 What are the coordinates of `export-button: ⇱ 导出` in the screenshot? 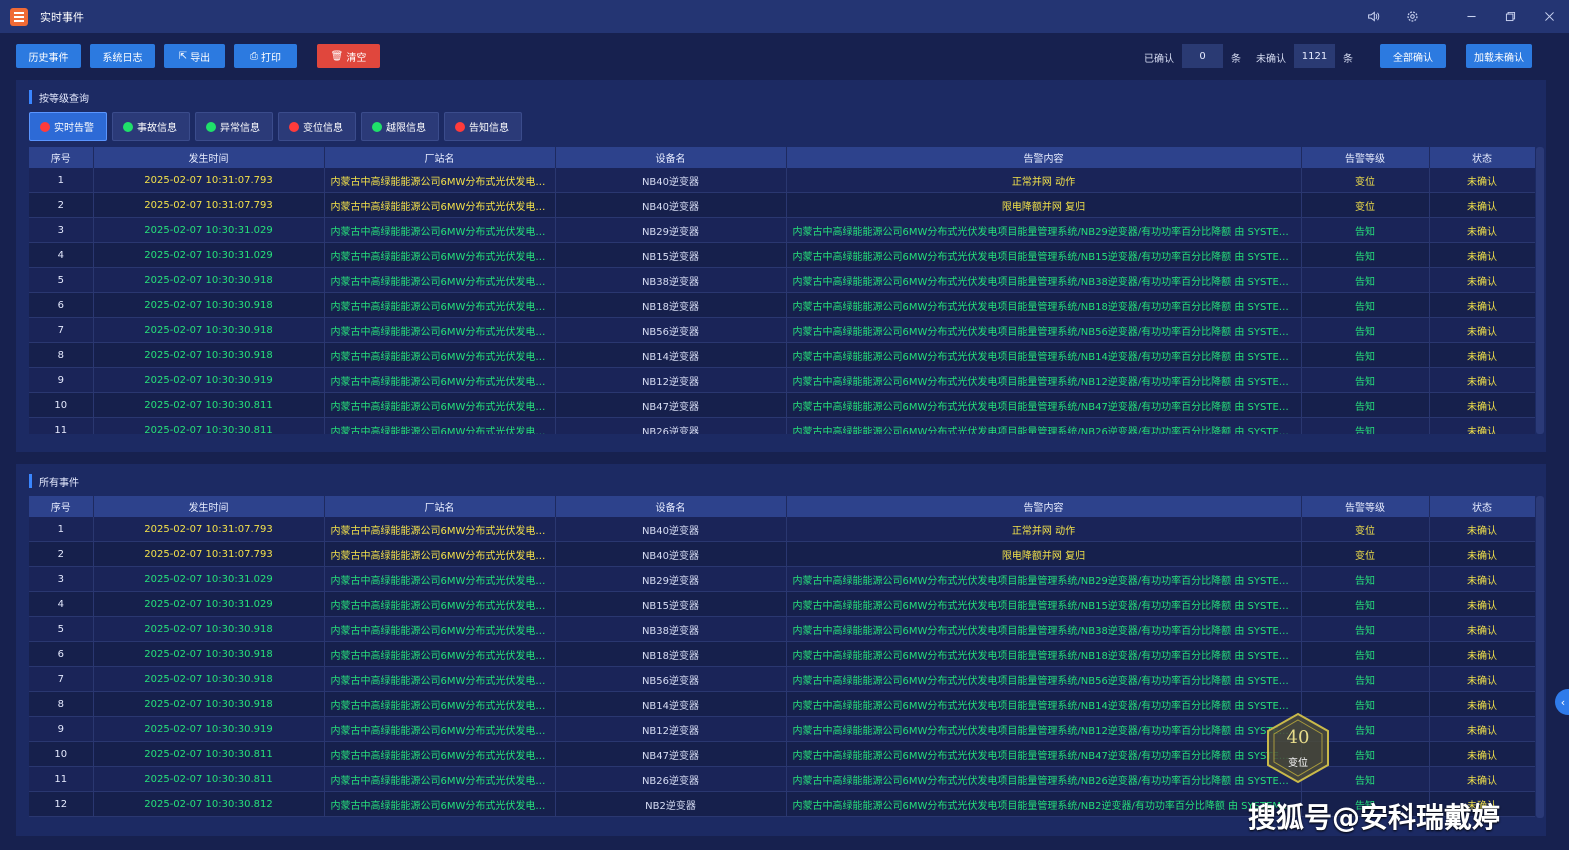 It's located at (194, 56).